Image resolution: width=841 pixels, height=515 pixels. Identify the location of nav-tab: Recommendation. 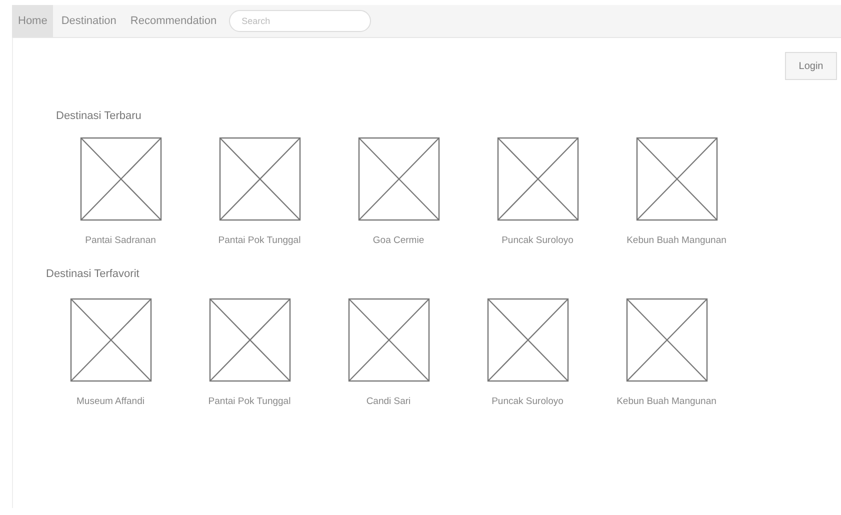
(173, 21).